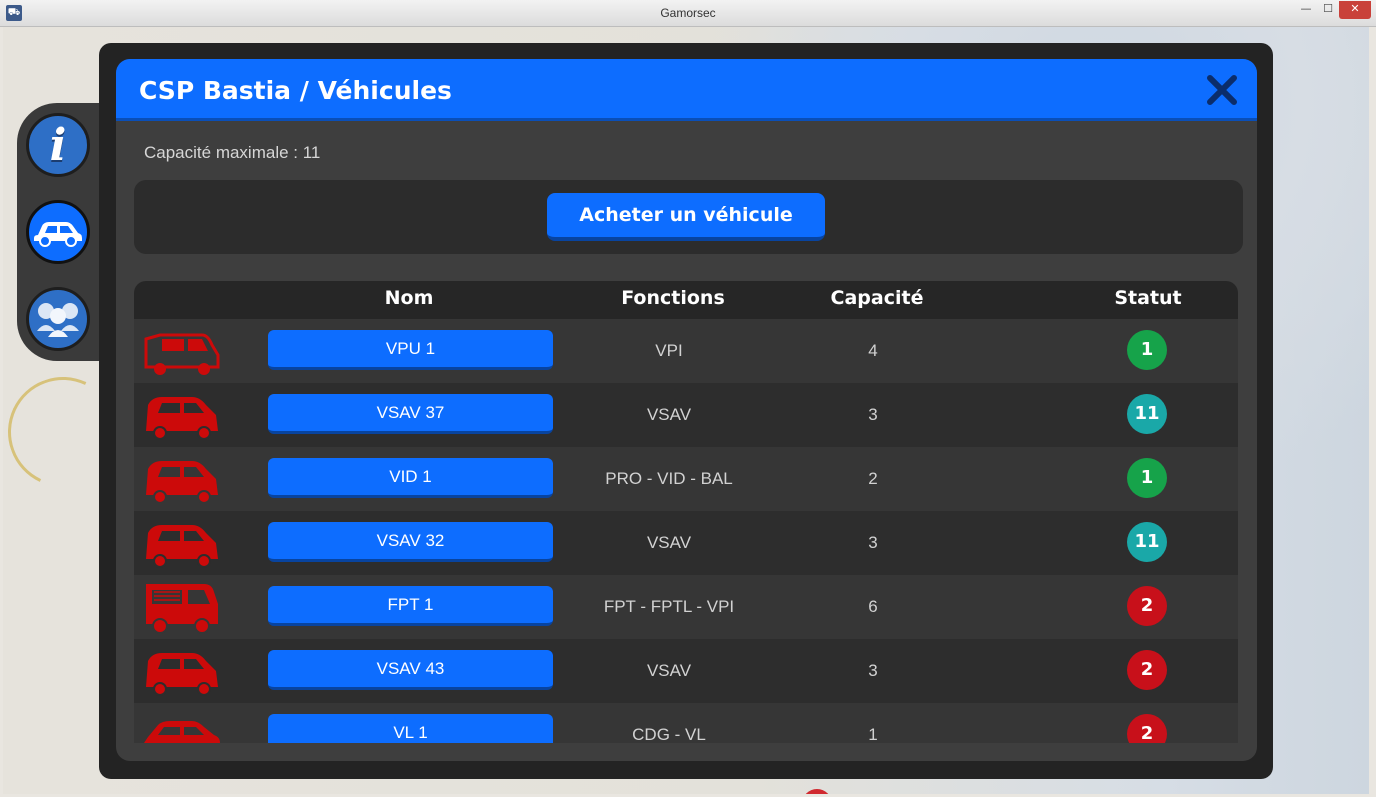  I want to click on header-fonctions: Fonctions, so click(673, 298).